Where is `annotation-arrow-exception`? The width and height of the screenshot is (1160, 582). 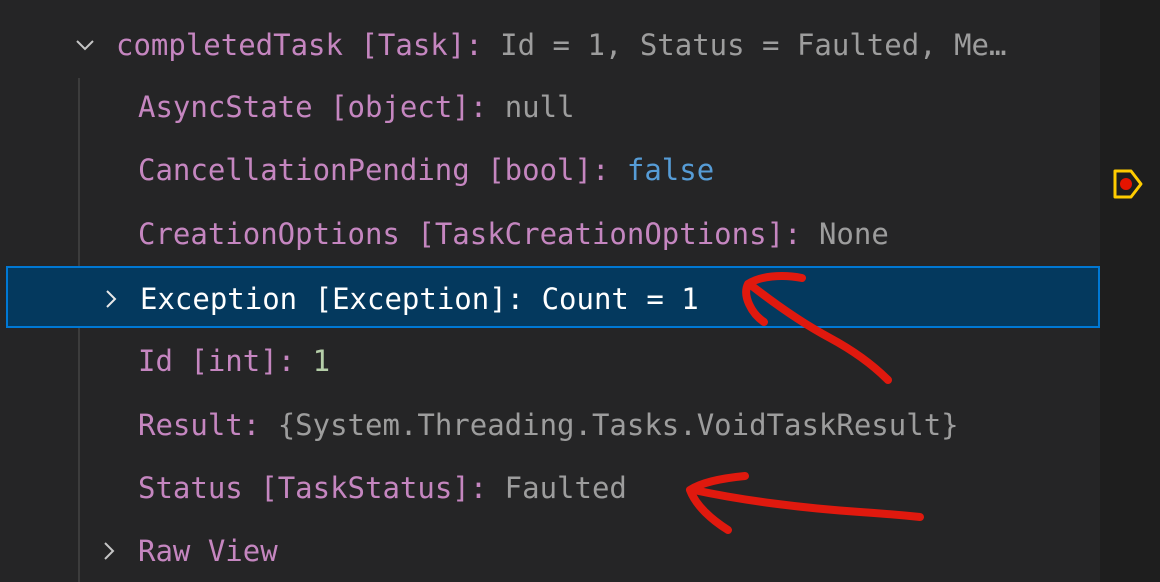
annotation-arrow-exception is located at coordinates (817, 328).